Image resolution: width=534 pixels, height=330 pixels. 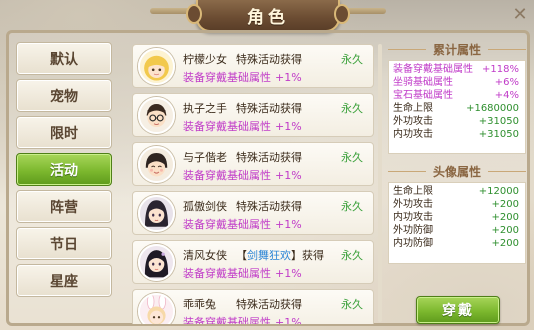 I want to click on avatar-glasses-man-icon, so click(x=156, y=115).